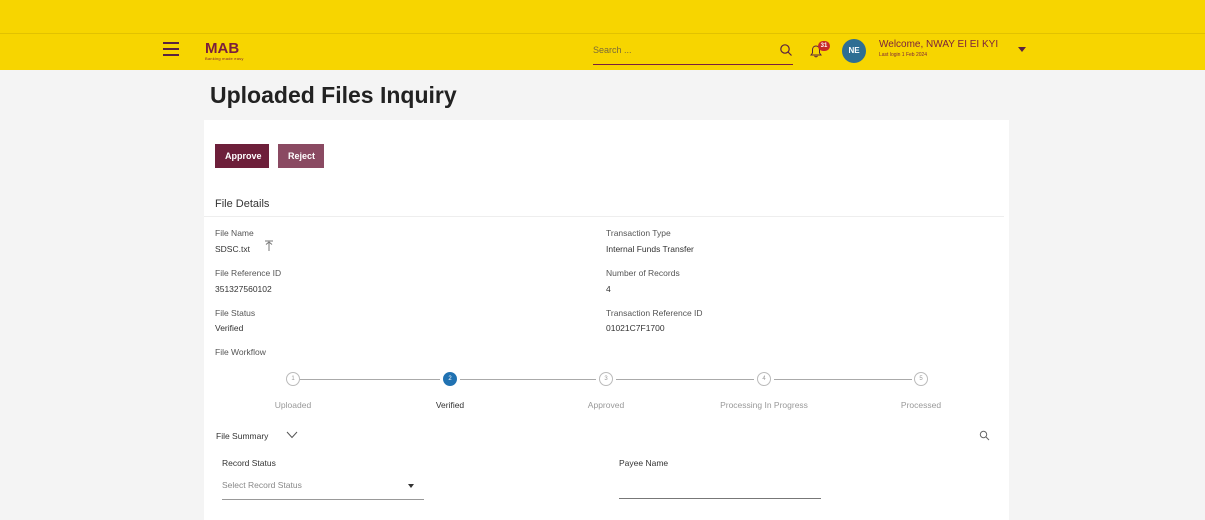 The width and height of the screenshot is (1205, 520). Describe the element at coordinates (1022, 49) in the screenshot. I see `user-menu-caret-icon` at that location.